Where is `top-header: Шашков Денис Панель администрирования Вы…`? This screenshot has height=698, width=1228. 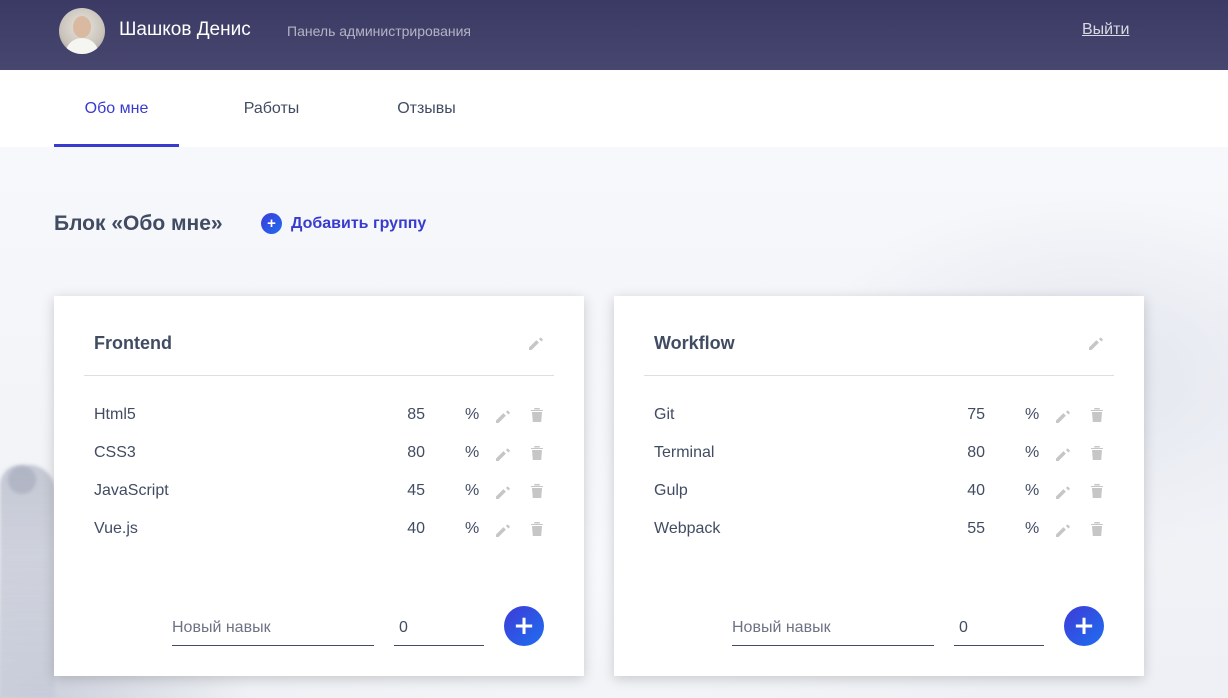 top-header: Шашков Денис Панель администрирования Вы… is located at coordinates (614, 35).